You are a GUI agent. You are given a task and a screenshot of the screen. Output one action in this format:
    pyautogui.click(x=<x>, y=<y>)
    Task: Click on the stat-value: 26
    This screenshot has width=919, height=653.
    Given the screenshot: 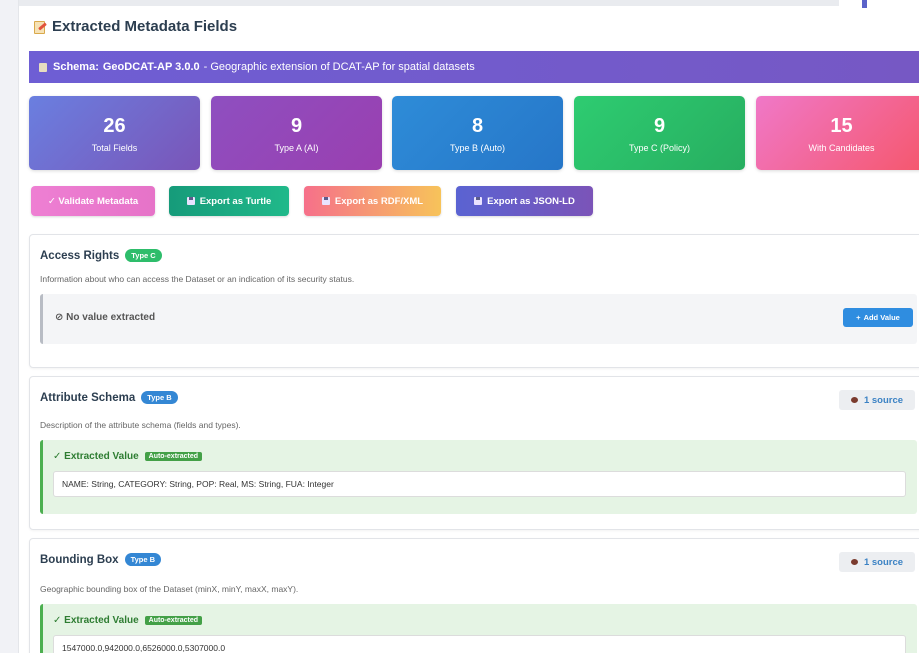 What is the action you would take?
    pyautogui.click(x=114, y=126)
    